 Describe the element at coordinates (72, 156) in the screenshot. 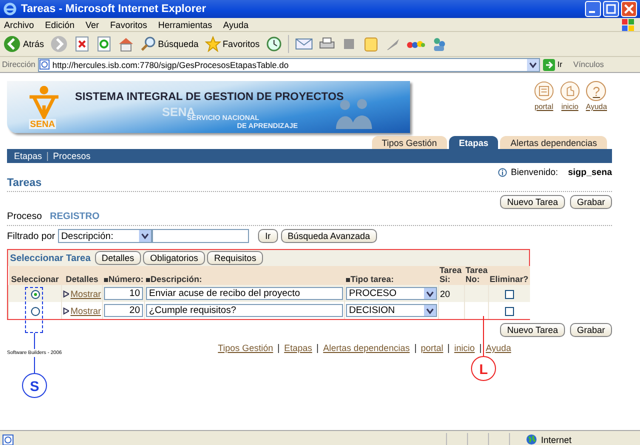

I see `nav-link: Procesos` at that location.